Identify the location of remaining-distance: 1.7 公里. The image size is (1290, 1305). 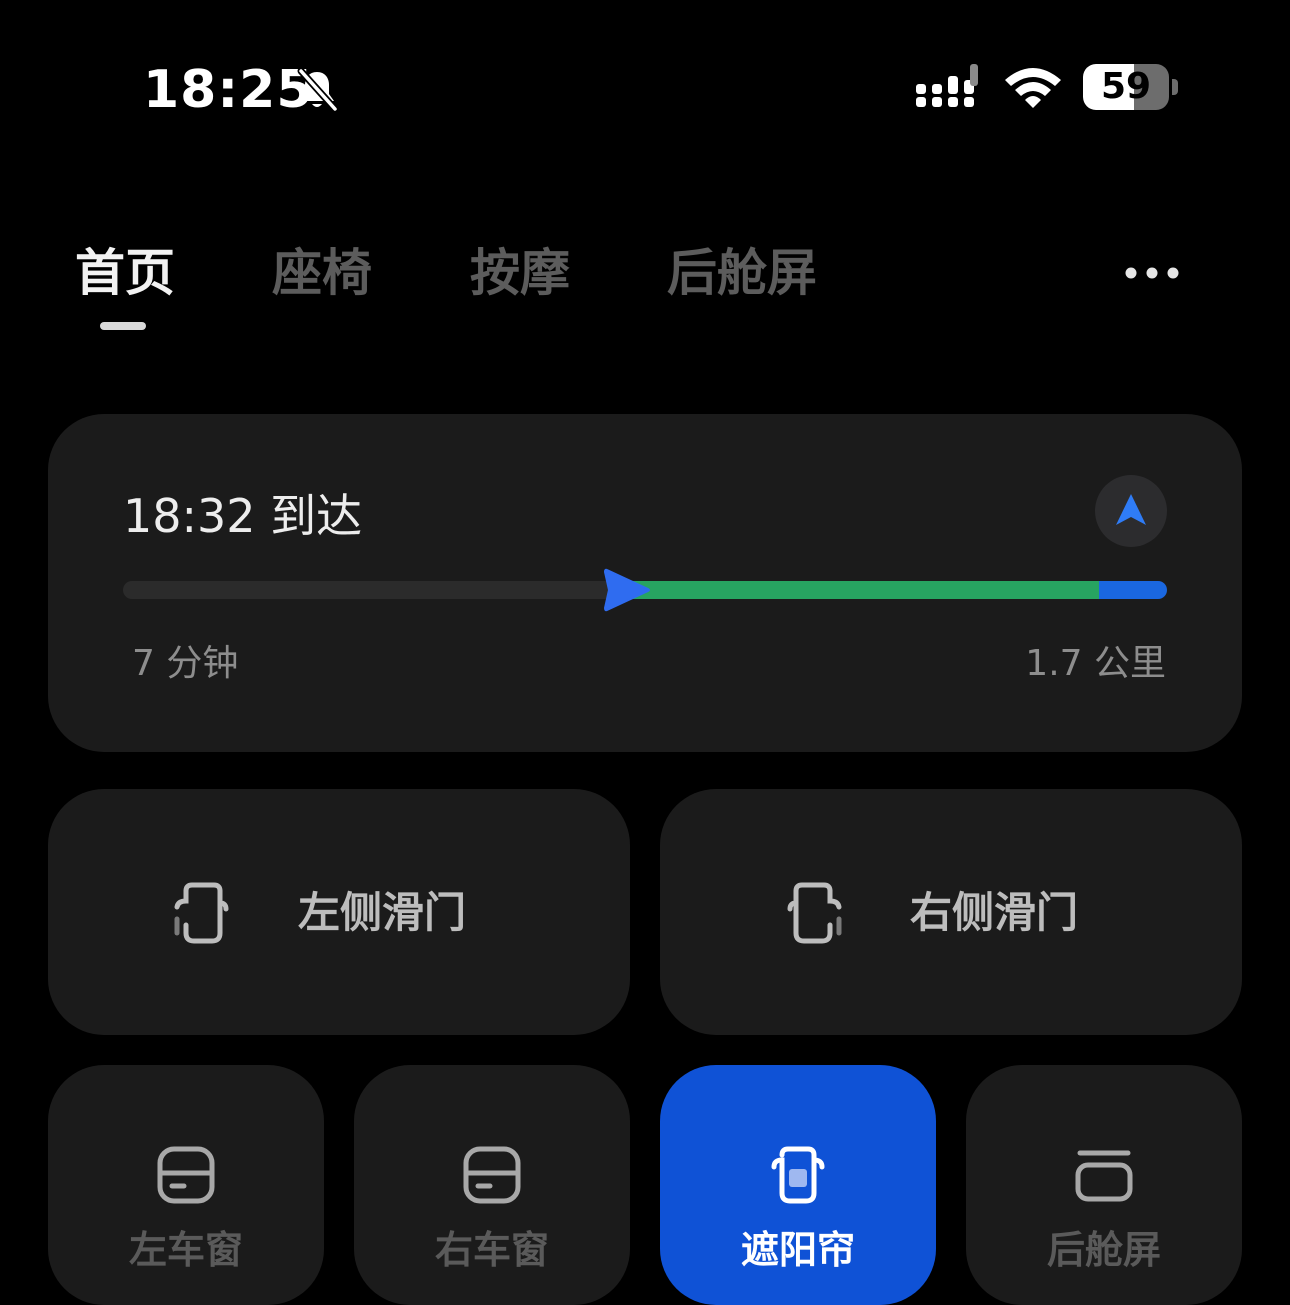
(1095, 663).